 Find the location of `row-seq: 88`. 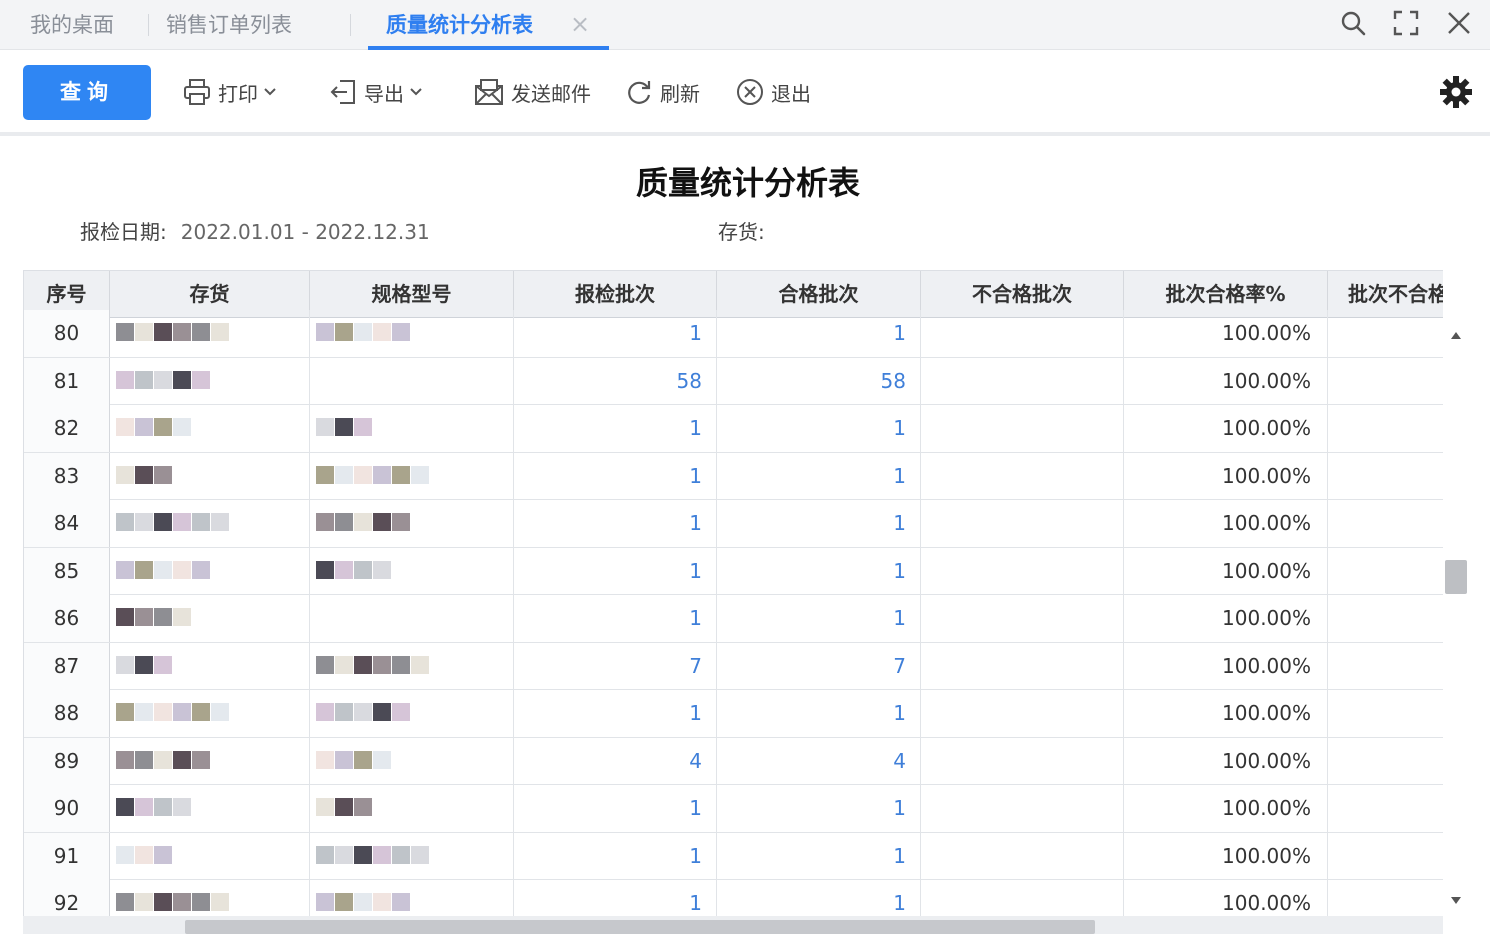

row-seq: 88 is located at coordinates (67, 713).